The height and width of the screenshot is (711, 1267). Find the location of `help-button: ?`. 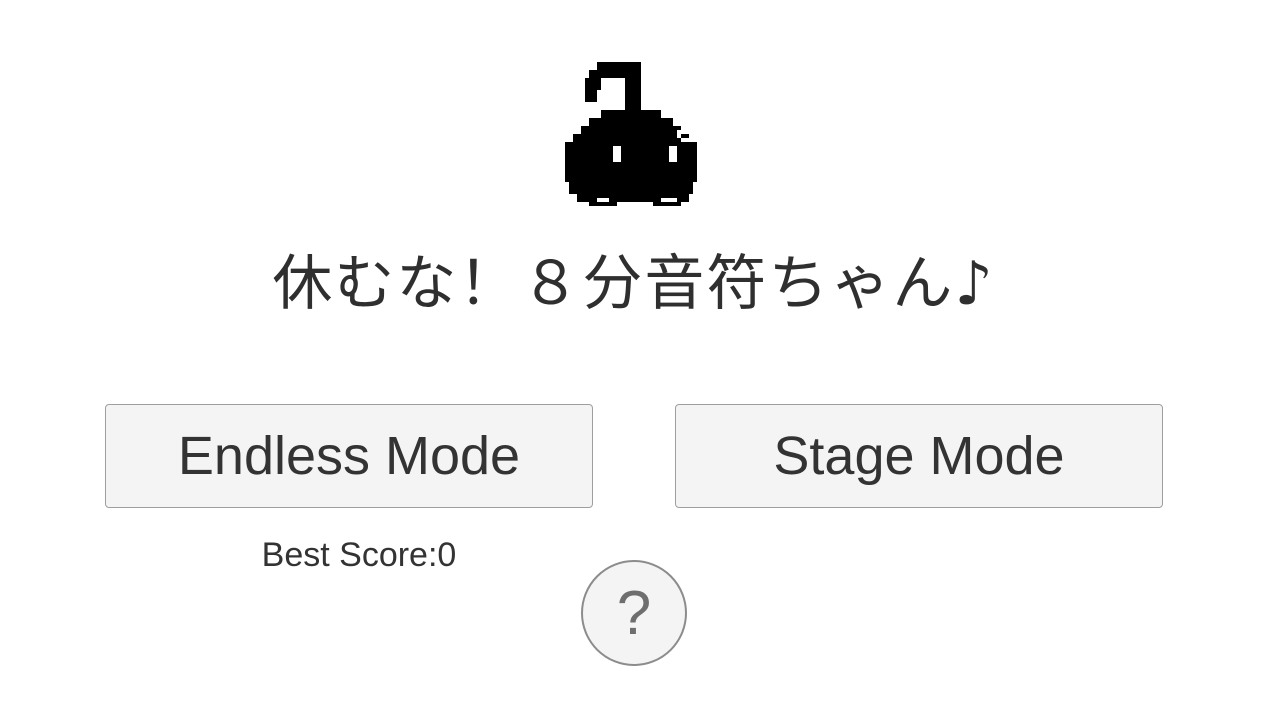

help-button: ? is located at coordinates (634, 613).